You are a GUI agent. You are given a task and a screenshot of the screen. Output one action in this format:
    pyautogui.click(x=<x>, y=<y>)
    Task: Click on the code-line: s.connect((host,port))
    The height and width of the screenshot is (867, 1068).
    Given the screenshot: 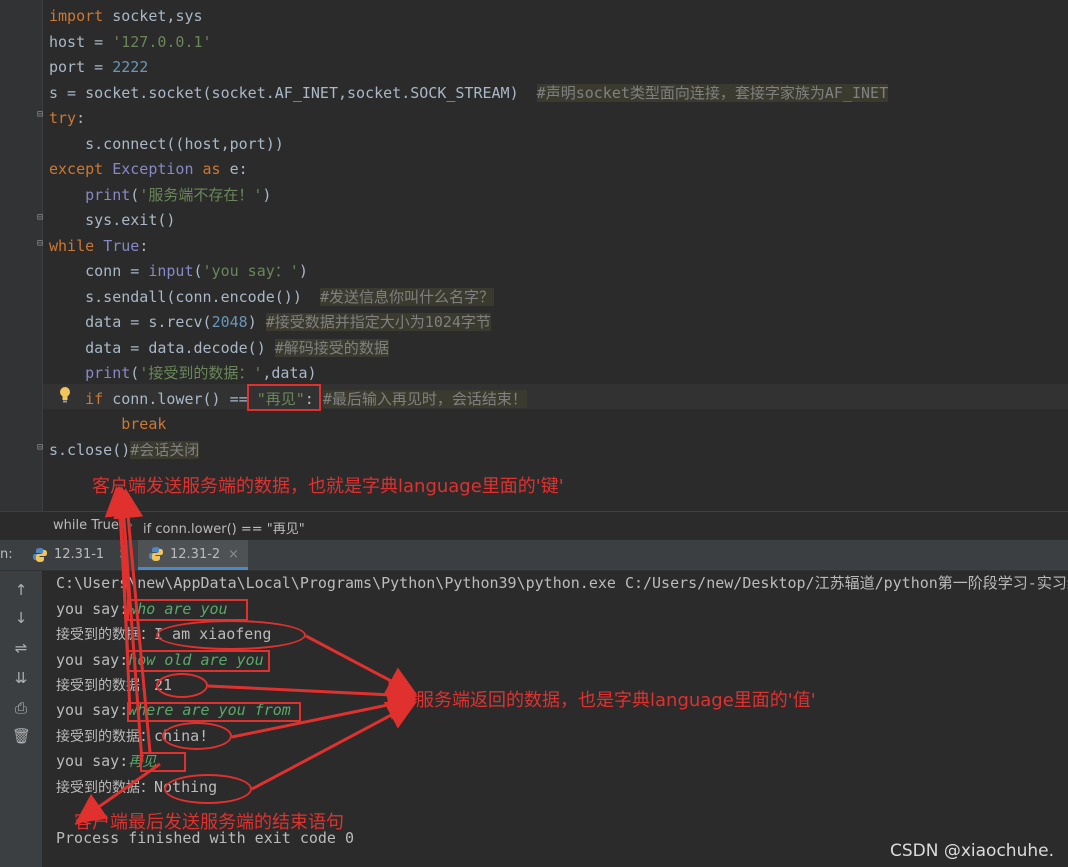 What is the action you would take?
    pyautogui.click(x=166, y=144)
    